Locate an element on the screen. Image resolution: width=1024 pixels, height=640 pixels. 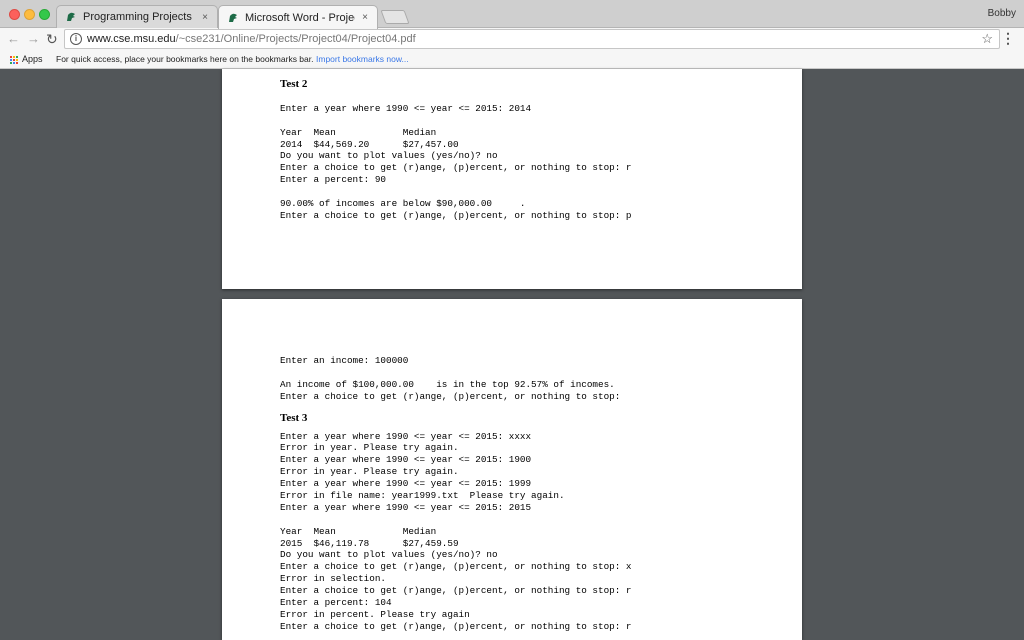
url-host: www.cse.msu.edu is located at coordinates (131, 39).